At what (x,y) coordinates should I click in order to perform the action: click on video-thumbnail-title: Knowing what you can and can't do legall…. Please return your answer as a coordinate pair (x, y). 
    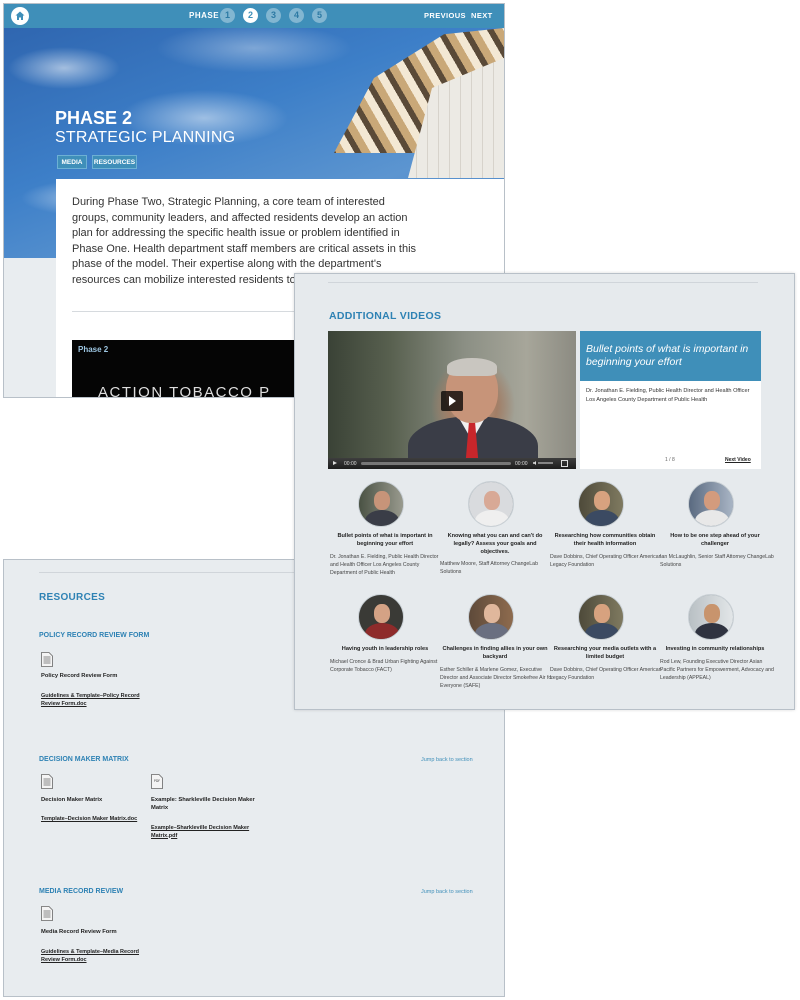
    Looking at the image, I should click on (495, 544).